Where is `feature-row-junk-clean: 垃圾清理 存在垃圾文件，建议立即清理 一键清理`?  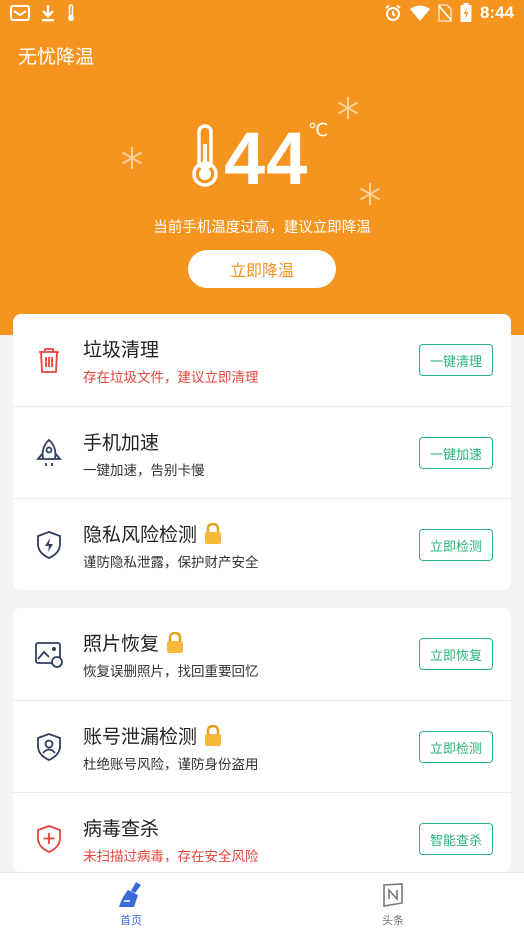
feature-row-junk-clean: 垃圾清理 存在垃圾文件，建议立即清理 一键清理 is located at coordinates (262, 360).